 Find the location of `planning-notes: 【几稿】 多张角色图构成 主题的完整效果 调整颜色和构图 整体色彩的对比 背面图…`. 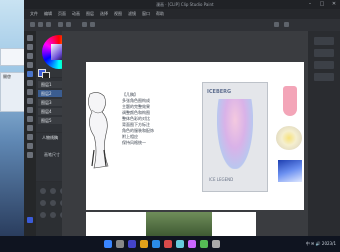

planning-notes: 【几稿】 多张角色图构成 主题的完整效果 调整颜色和构图 整体色彩的对比 背面图… is located at coordinates (157, 119).